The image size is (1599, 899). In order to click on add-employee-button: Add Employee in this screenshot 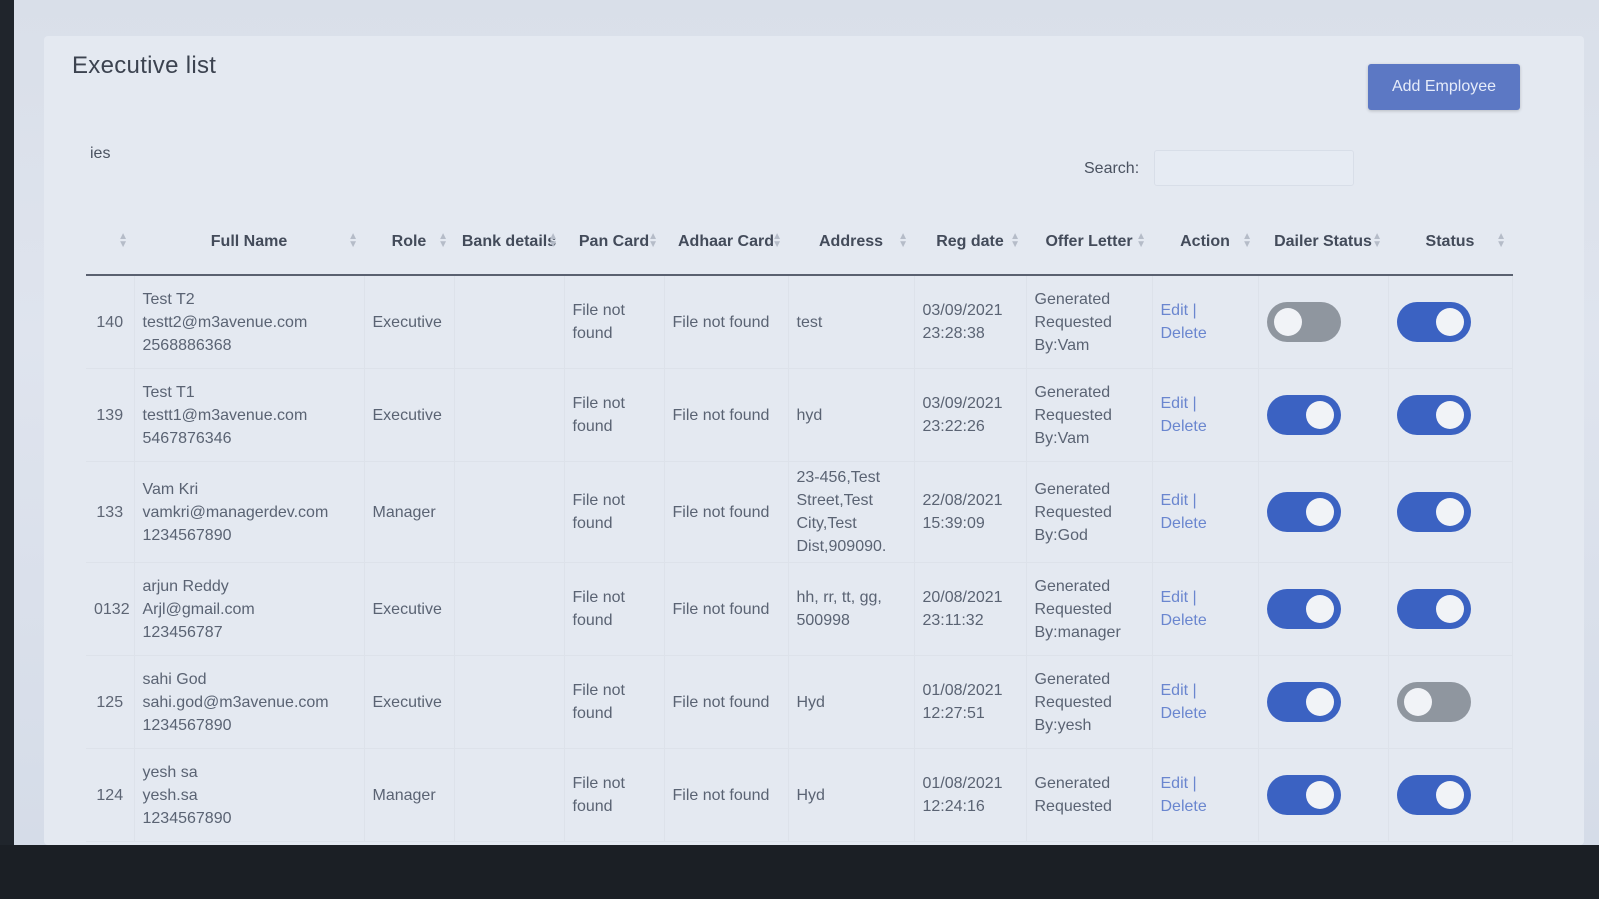, I will do `click(1444, 87)`.